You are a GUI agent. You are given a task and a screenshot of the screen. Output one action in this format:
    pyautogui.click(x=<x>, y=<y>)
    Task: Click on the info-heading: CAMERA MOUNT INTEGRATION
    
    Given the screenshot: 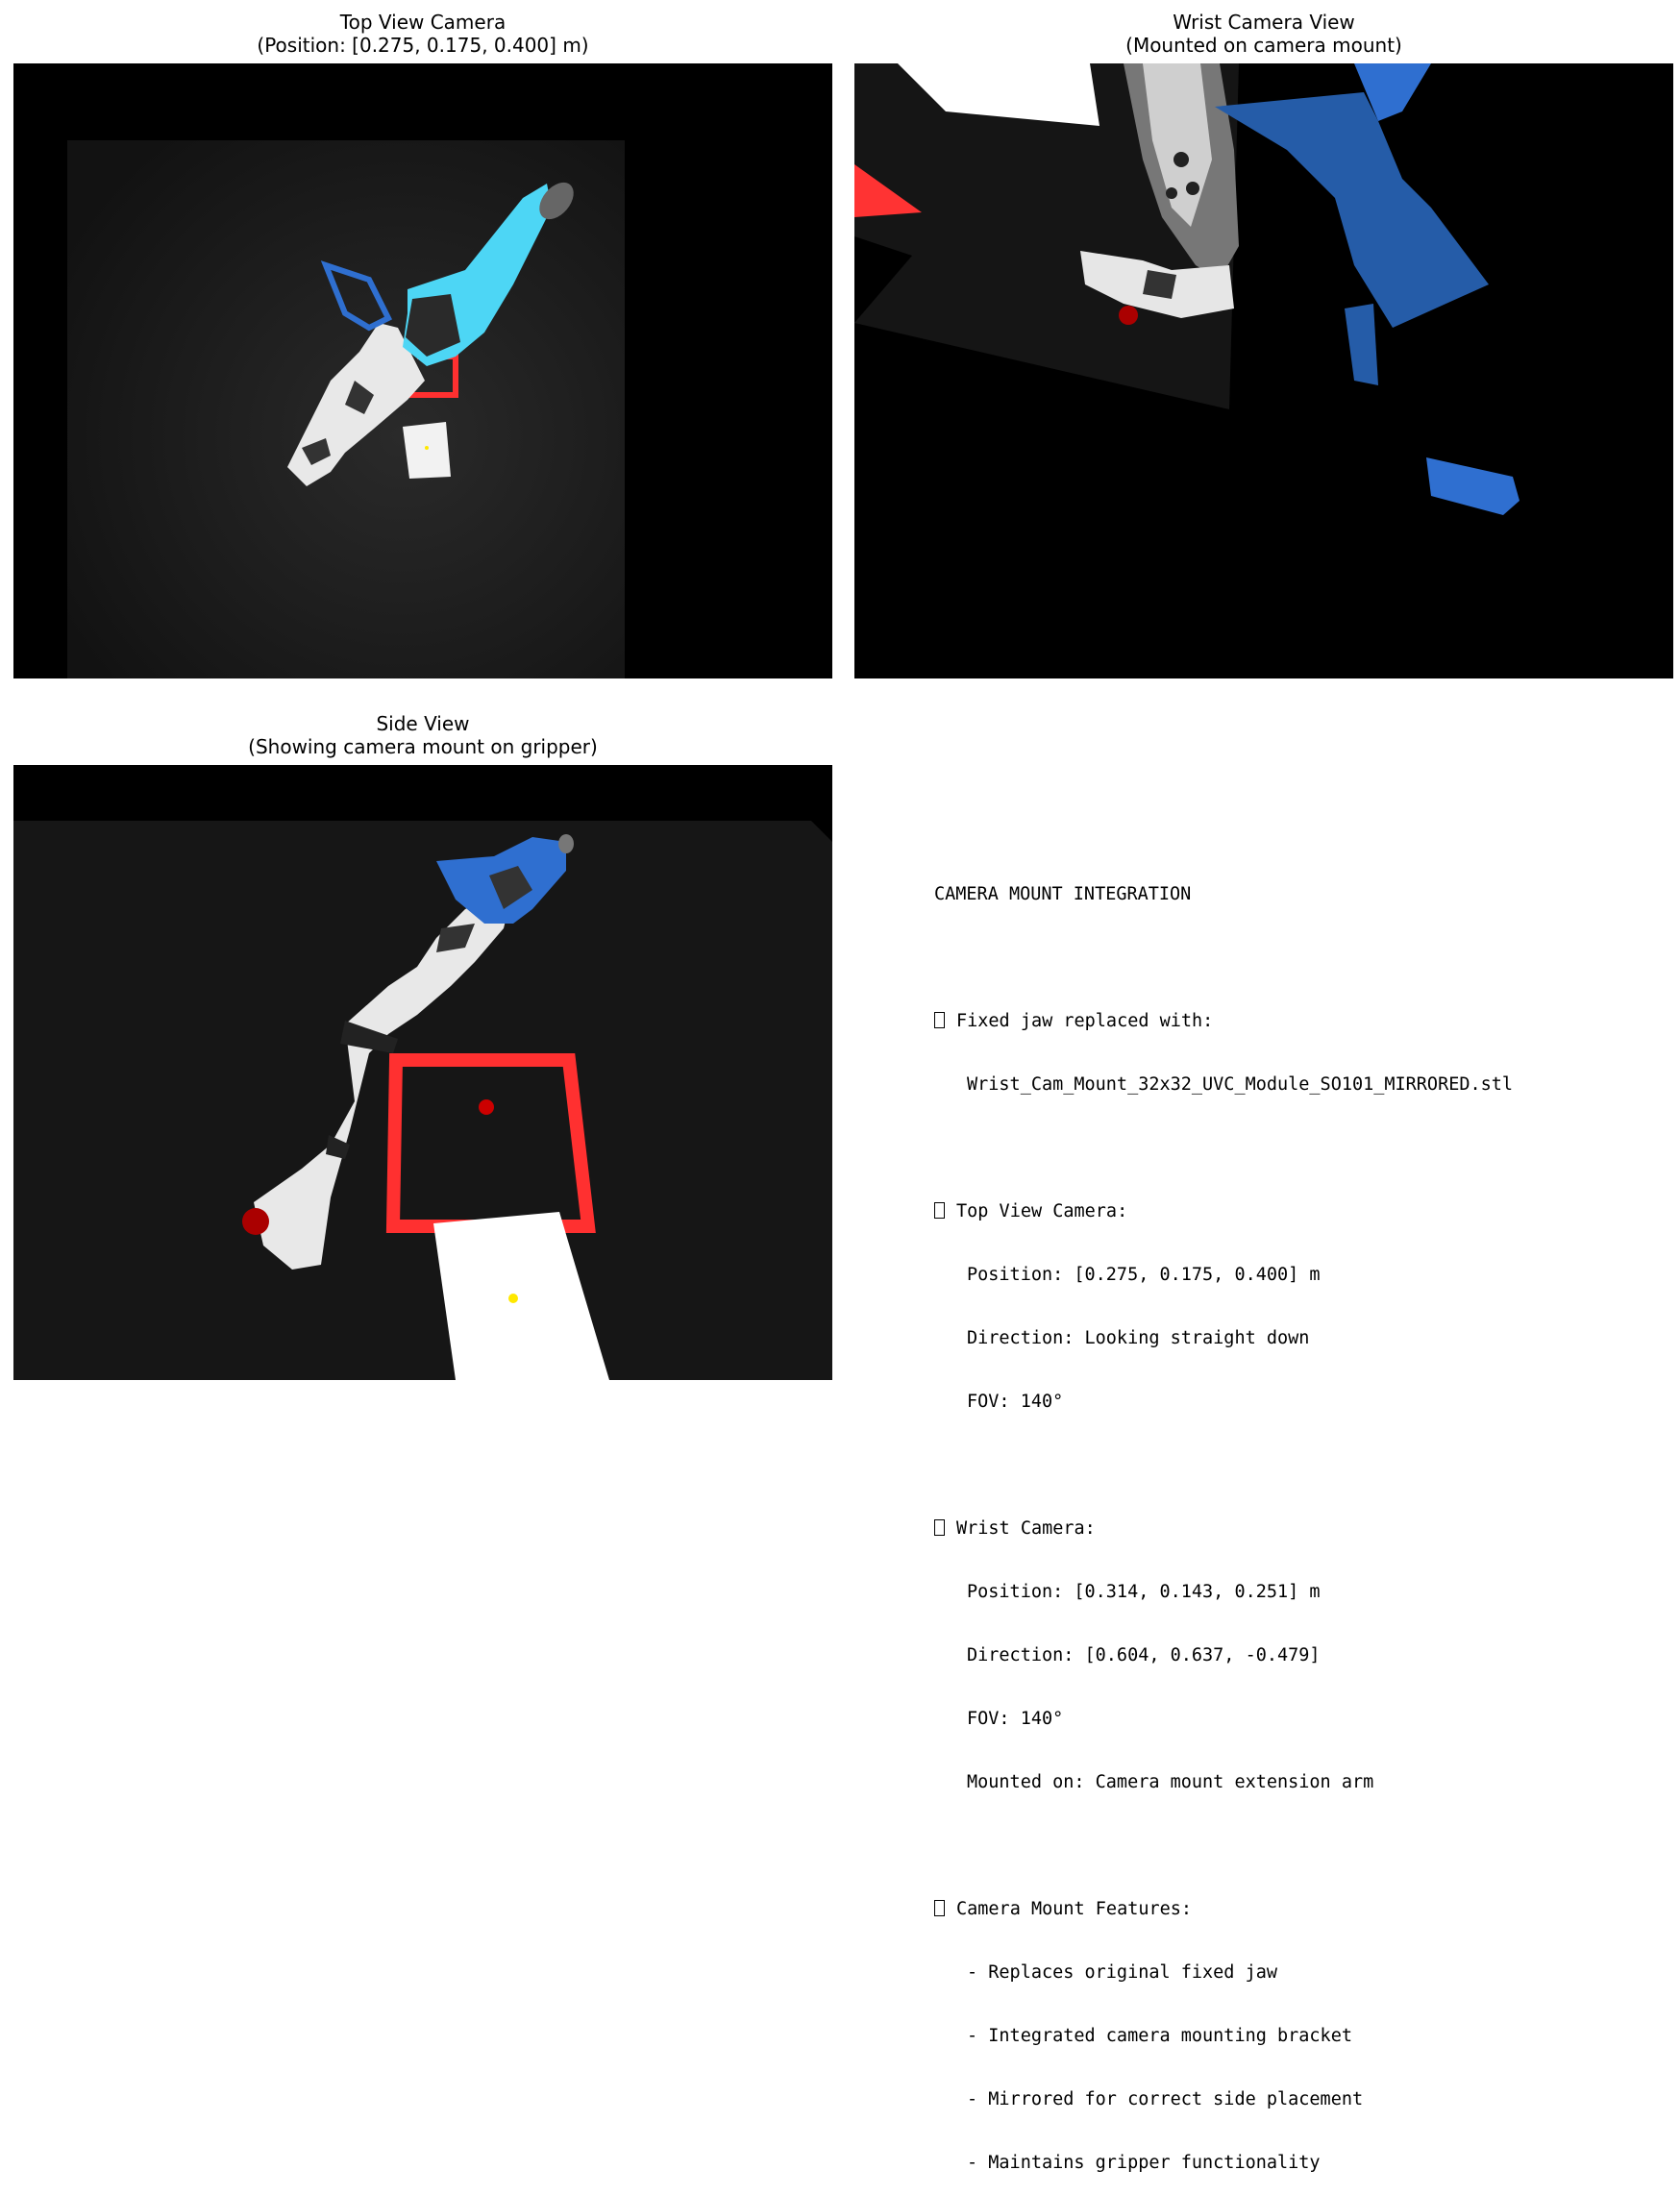 What is the action you would take?
    pyautogui.click(x=1063, y=894)
    